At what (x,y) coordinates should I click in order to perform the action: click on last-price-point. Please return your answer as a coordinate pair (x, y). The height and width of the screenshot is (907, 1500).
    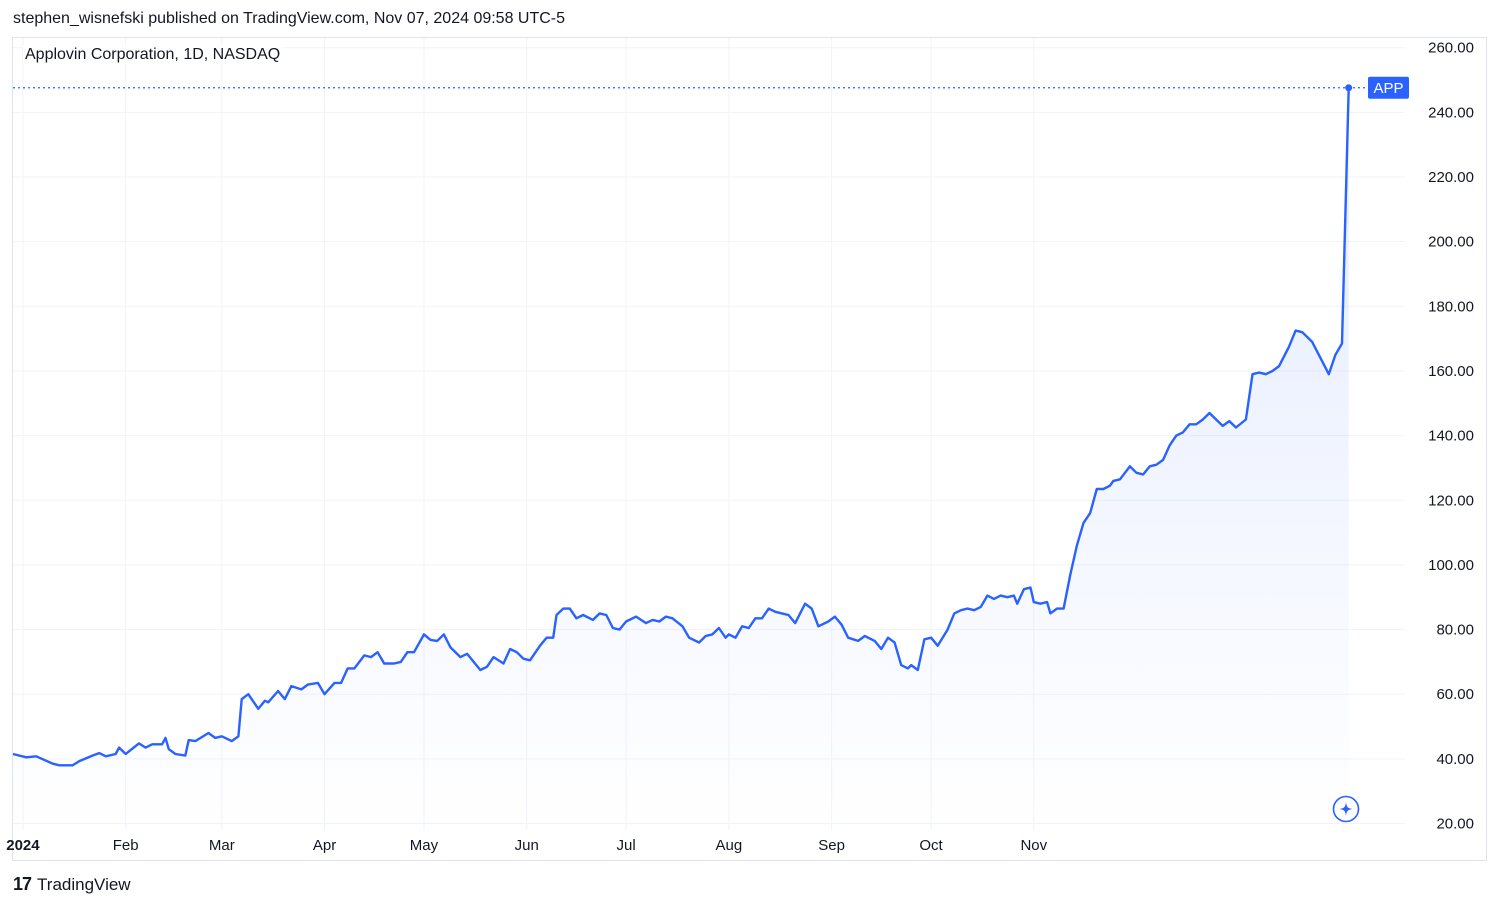
    Looking at the image, I should click on (1349, 88).